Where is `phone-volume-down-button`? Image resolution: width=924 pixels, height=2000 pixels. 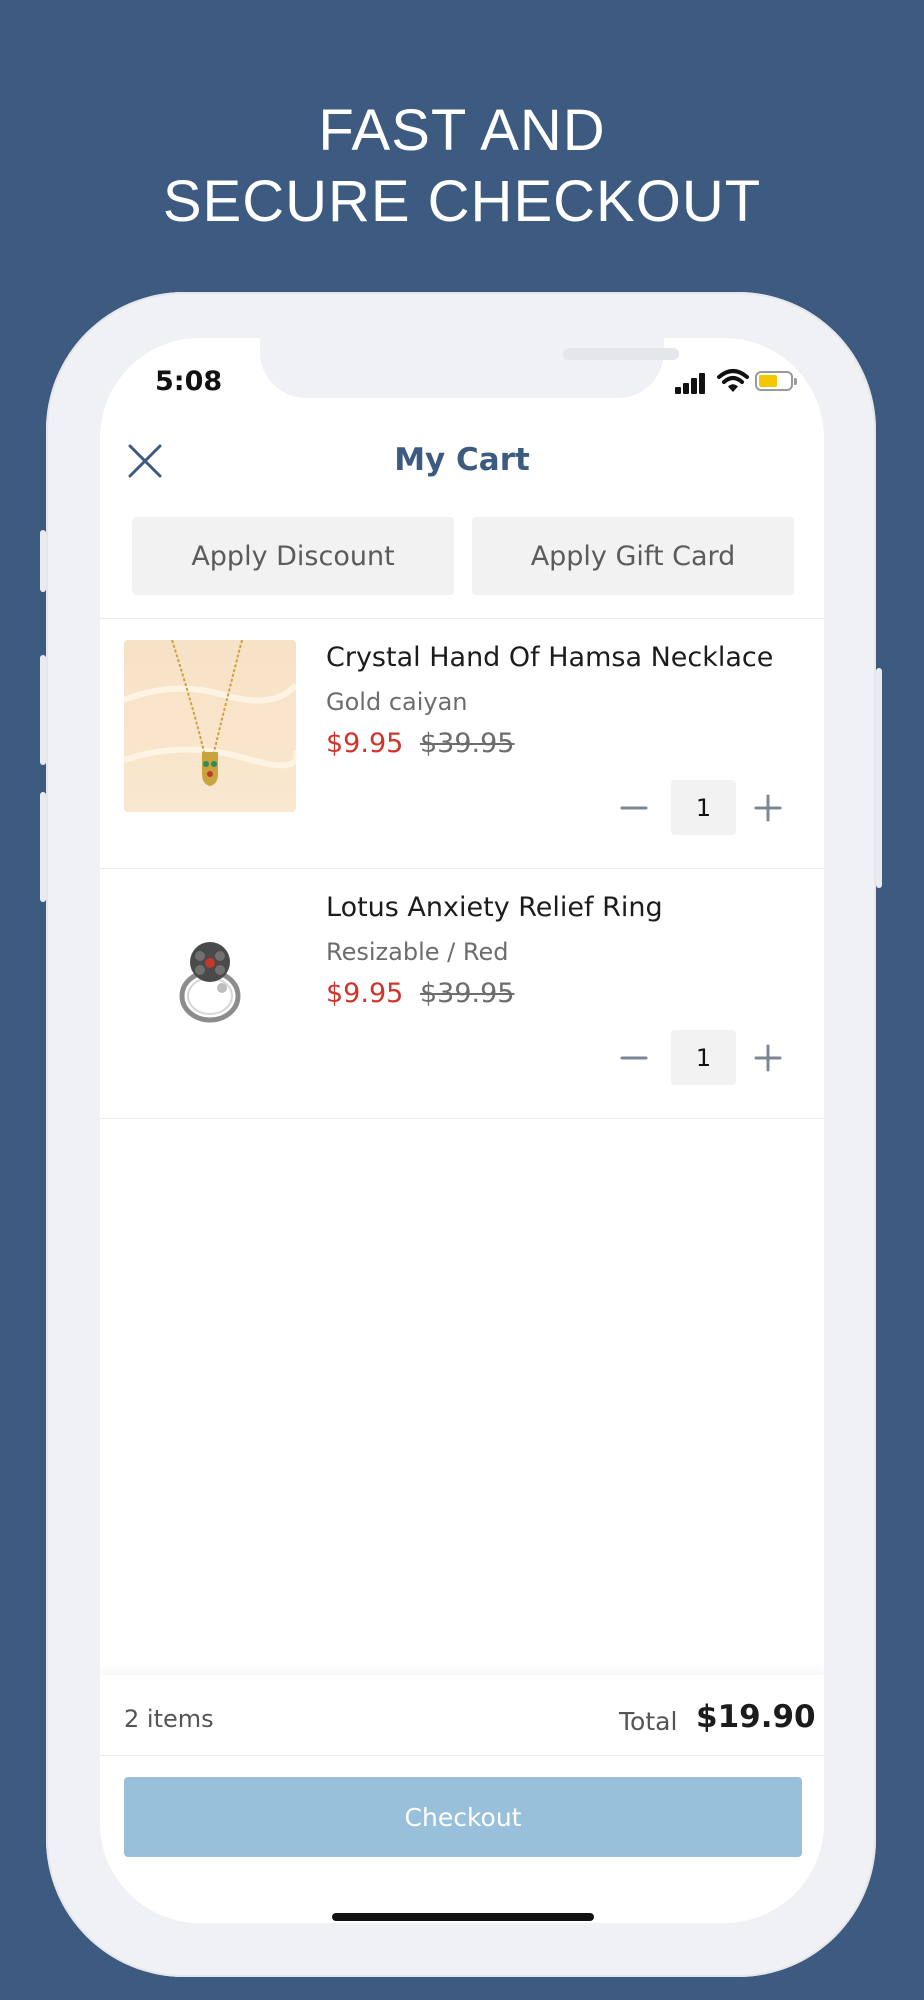
phone-volume-down-button is located at coordinates (43, 847).